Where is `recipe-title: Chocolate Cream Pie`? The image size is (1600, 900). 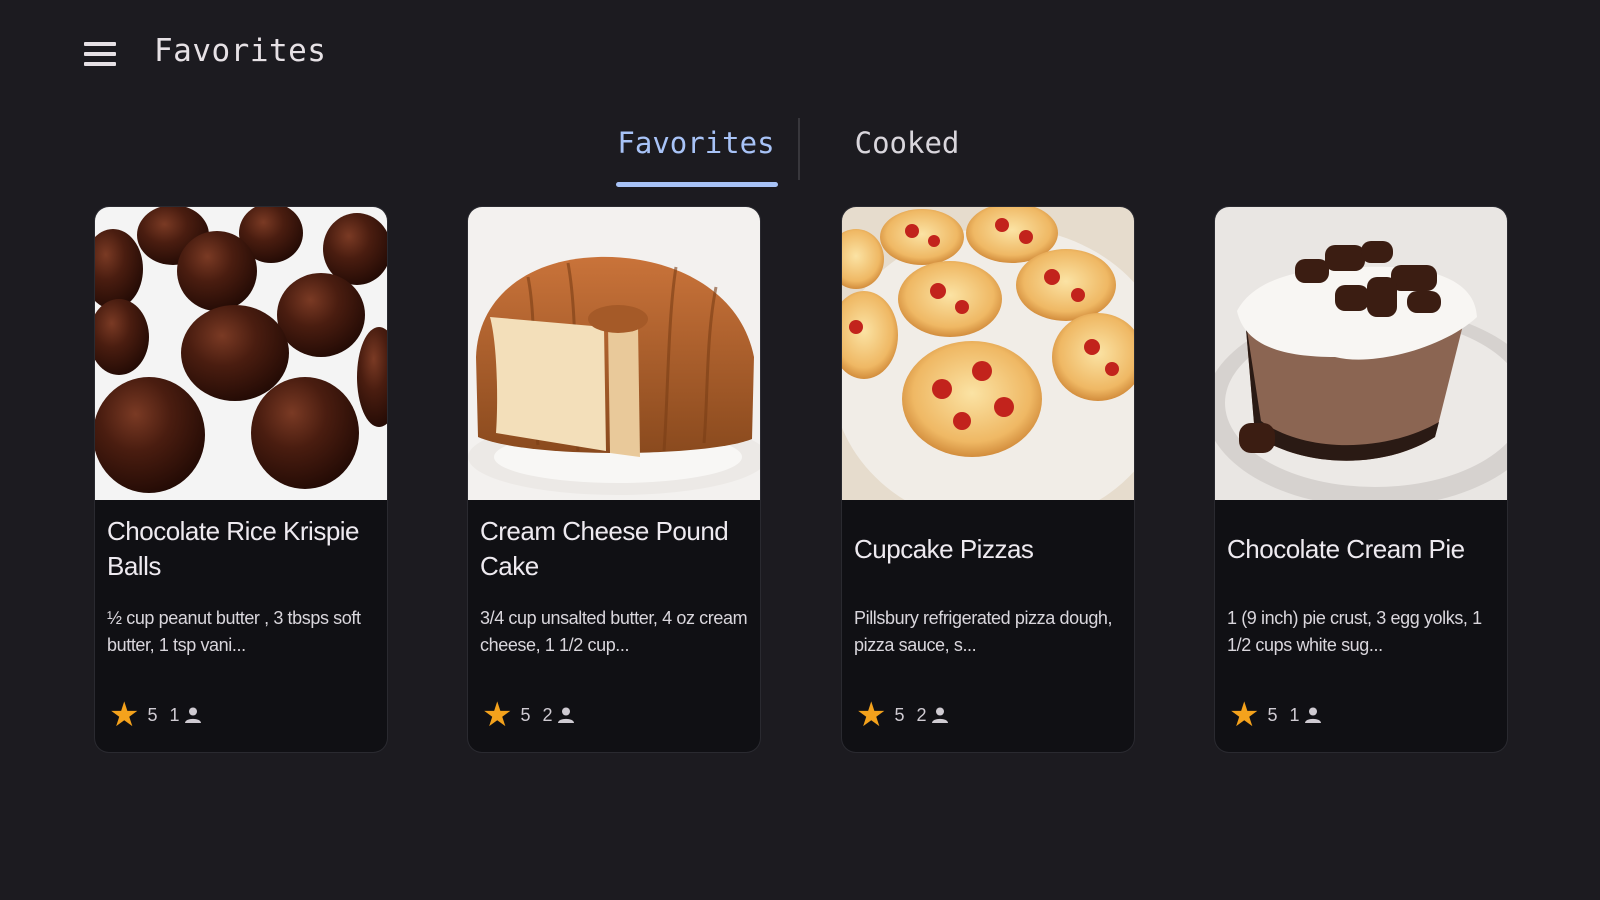 recipe-title: Chocolate Cream Pie is located at coordinates (1346, 548).